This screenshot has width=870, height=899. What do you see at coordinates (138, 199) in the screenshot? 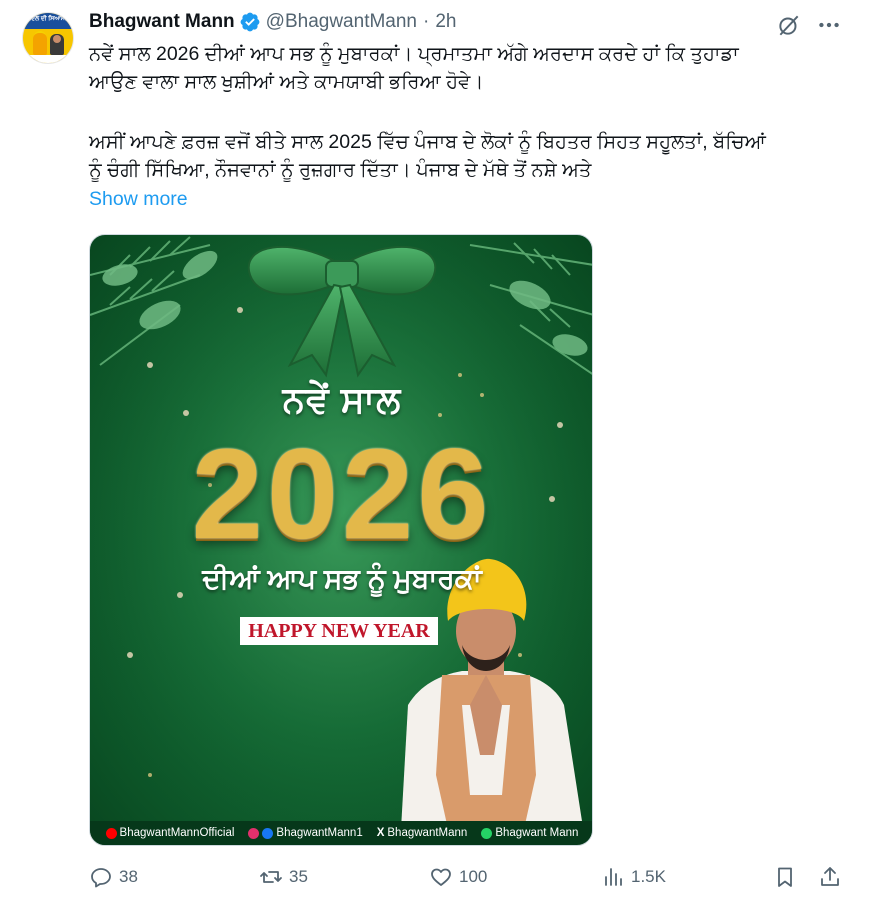
I see `show-more-link: Show more` at bounding box center [138, 199].